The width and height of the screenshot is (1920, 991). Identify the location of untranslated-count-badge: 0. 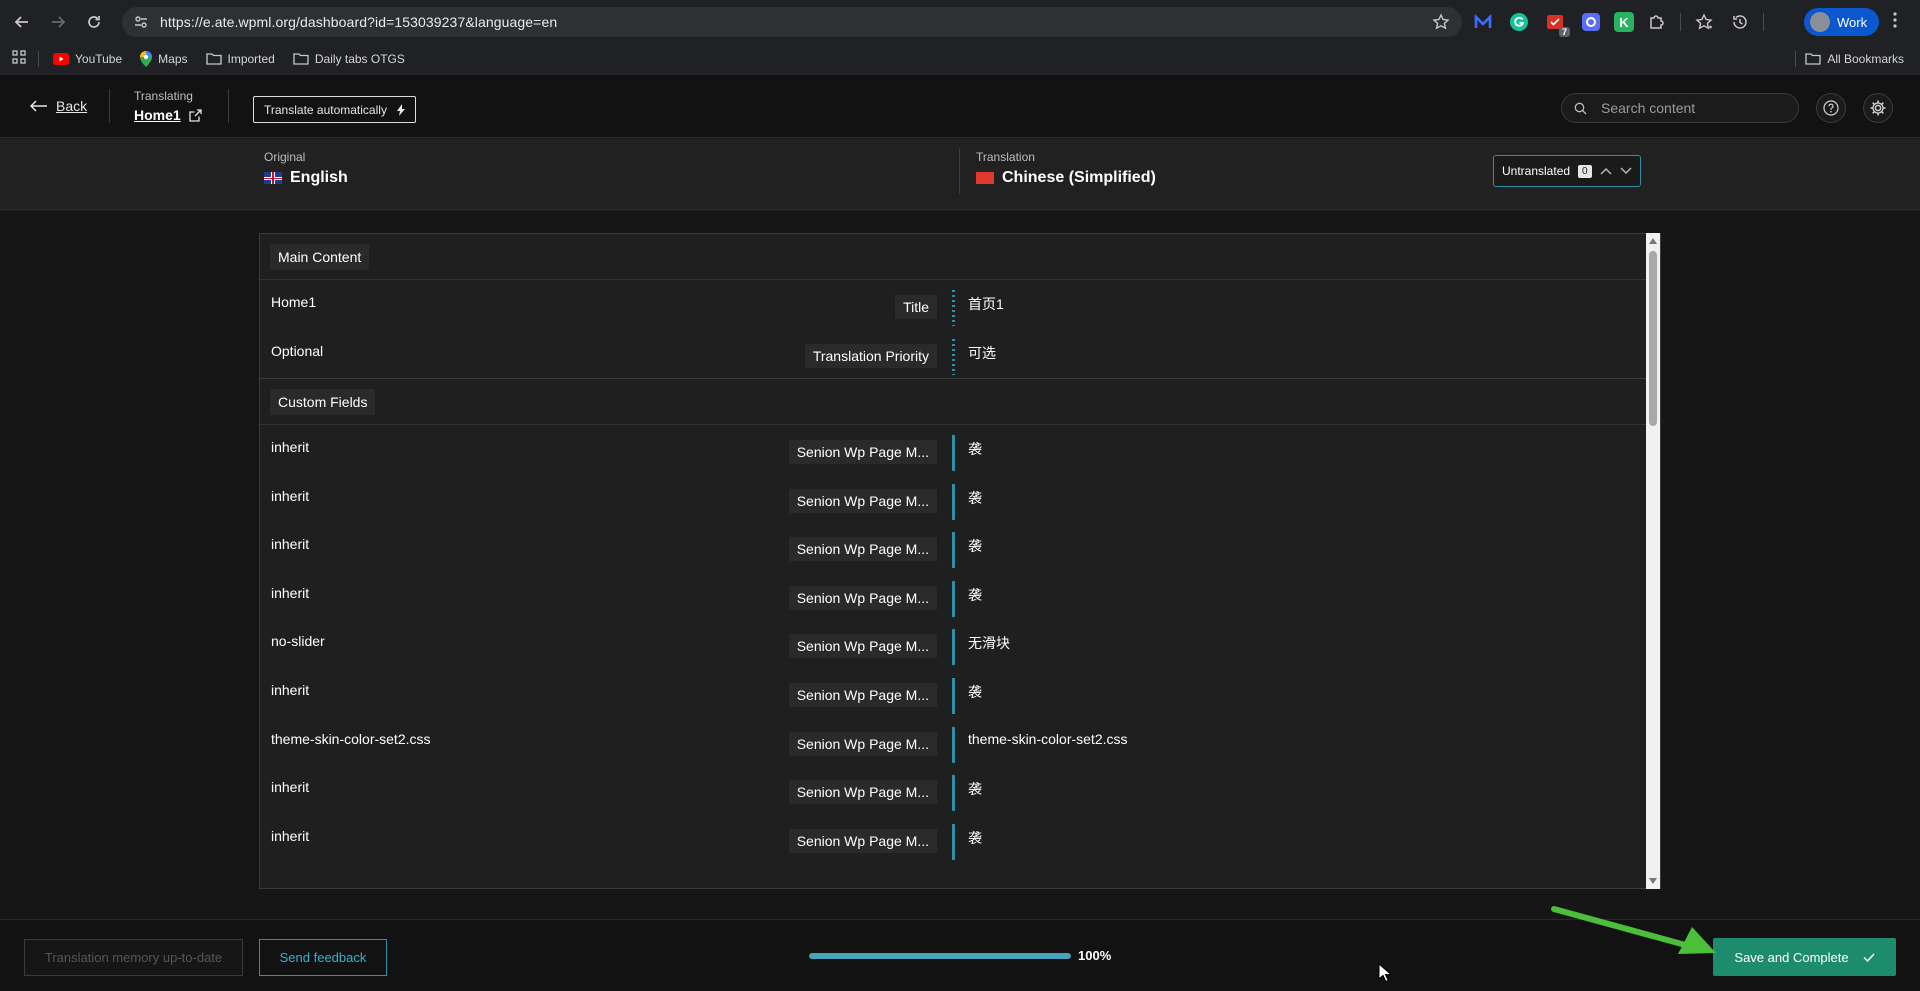
(1585, 171).